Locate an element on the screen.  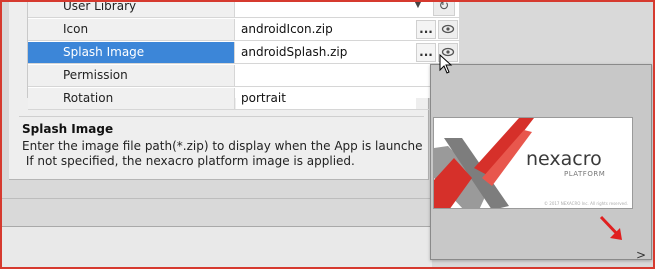
property-row-permission: Permission is located at coordinates (244, 76).